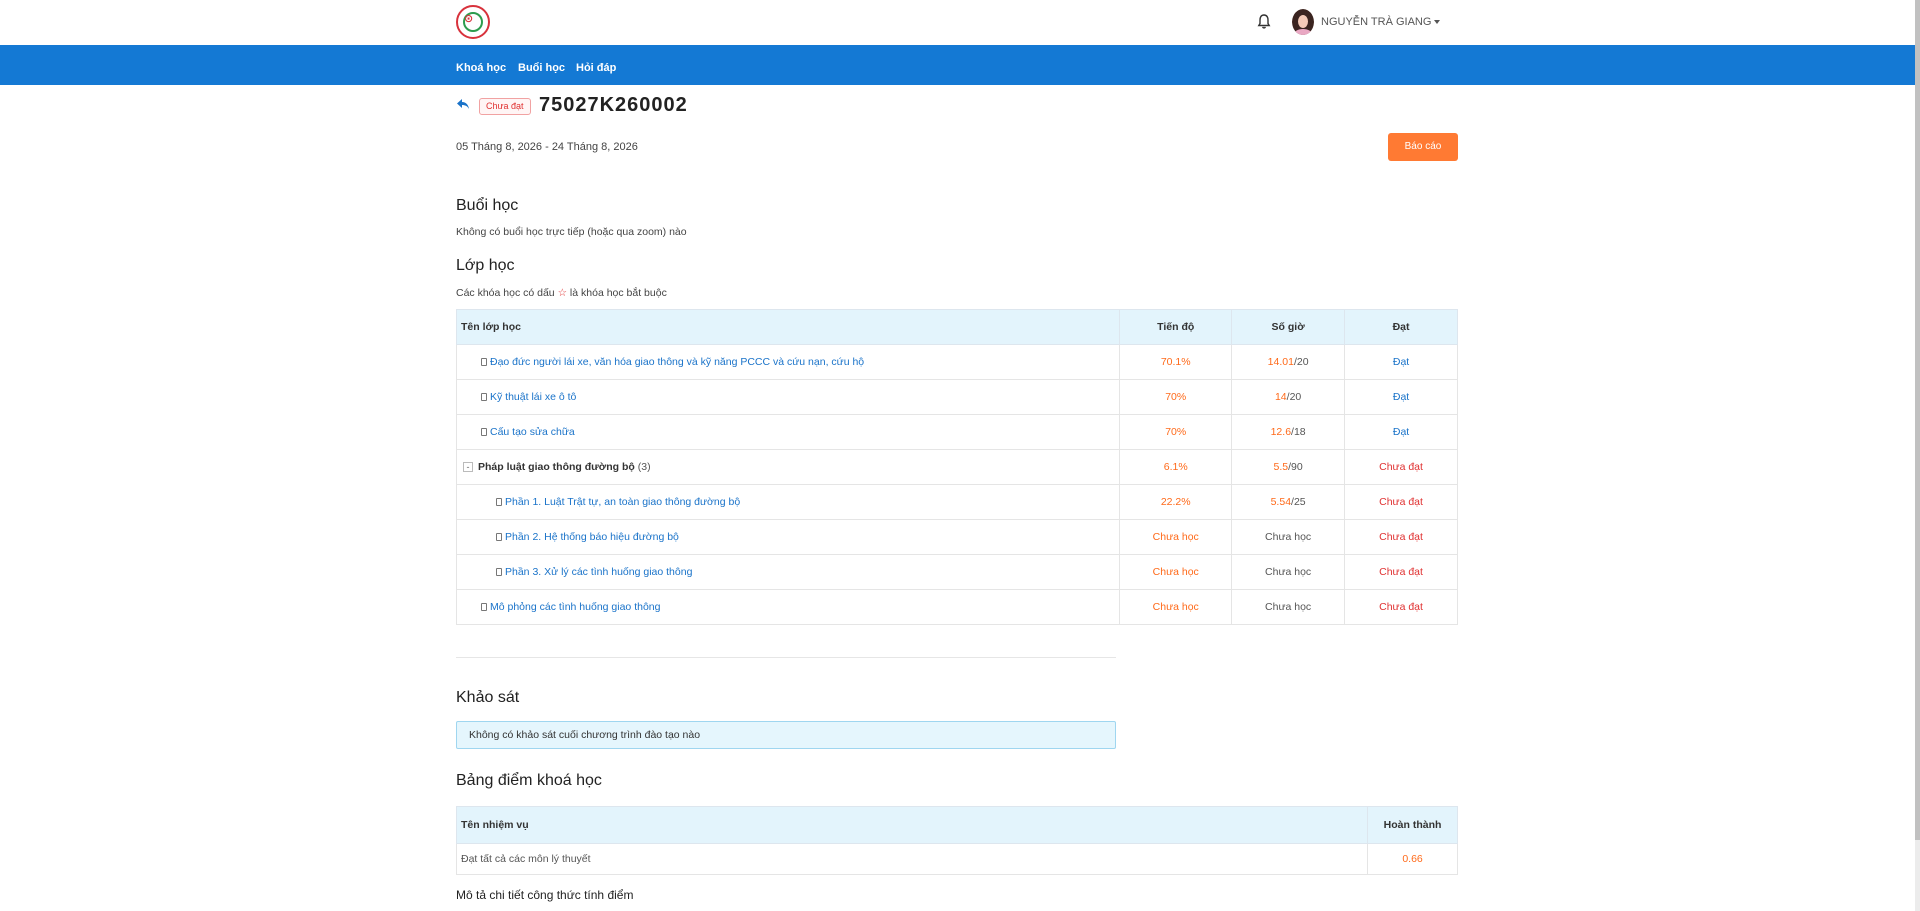 This screenshot has width=1920, height=911. What do you see at coordinates (786, 657) in the screenshot?
I see `divider` at bounding box center [786, 657].